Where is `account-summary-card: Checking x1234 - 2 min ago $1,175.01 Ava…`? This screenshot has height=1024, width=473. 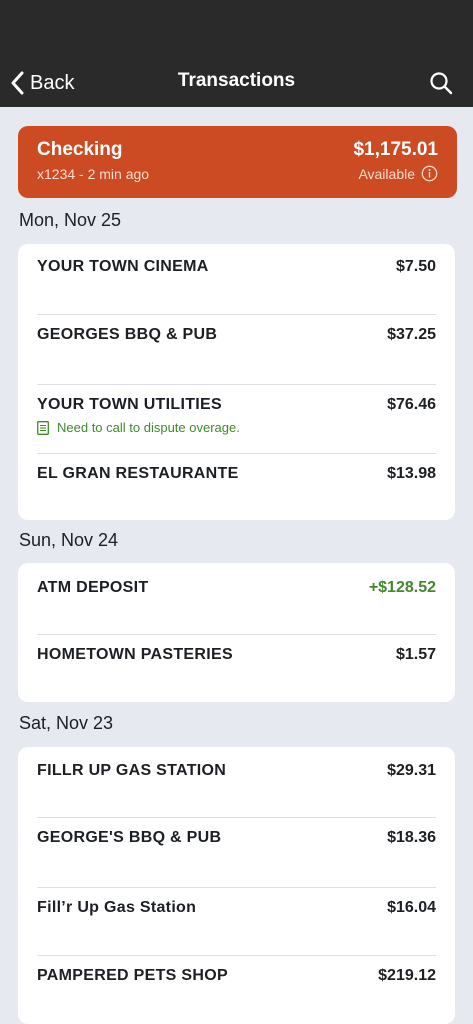
account-summary-card: Checking x1234 - 2 min ago $1,175.01 Ava… is located at coordinates (237, 162).